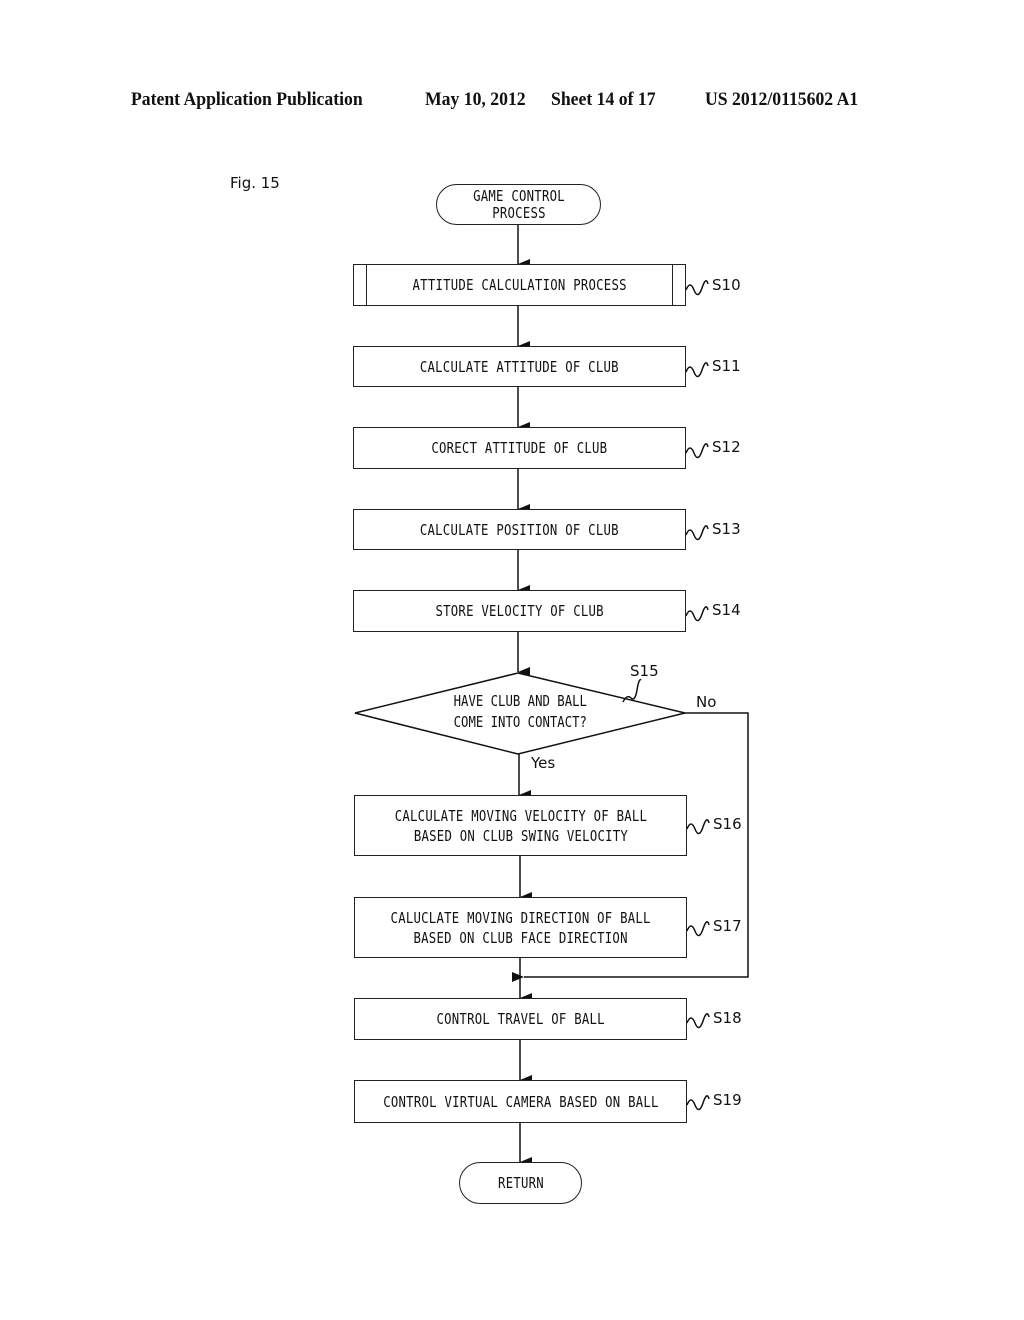 The width and height of the screenshot is (1024, 1320). I want to click on leader-s17, so click(698, 929).